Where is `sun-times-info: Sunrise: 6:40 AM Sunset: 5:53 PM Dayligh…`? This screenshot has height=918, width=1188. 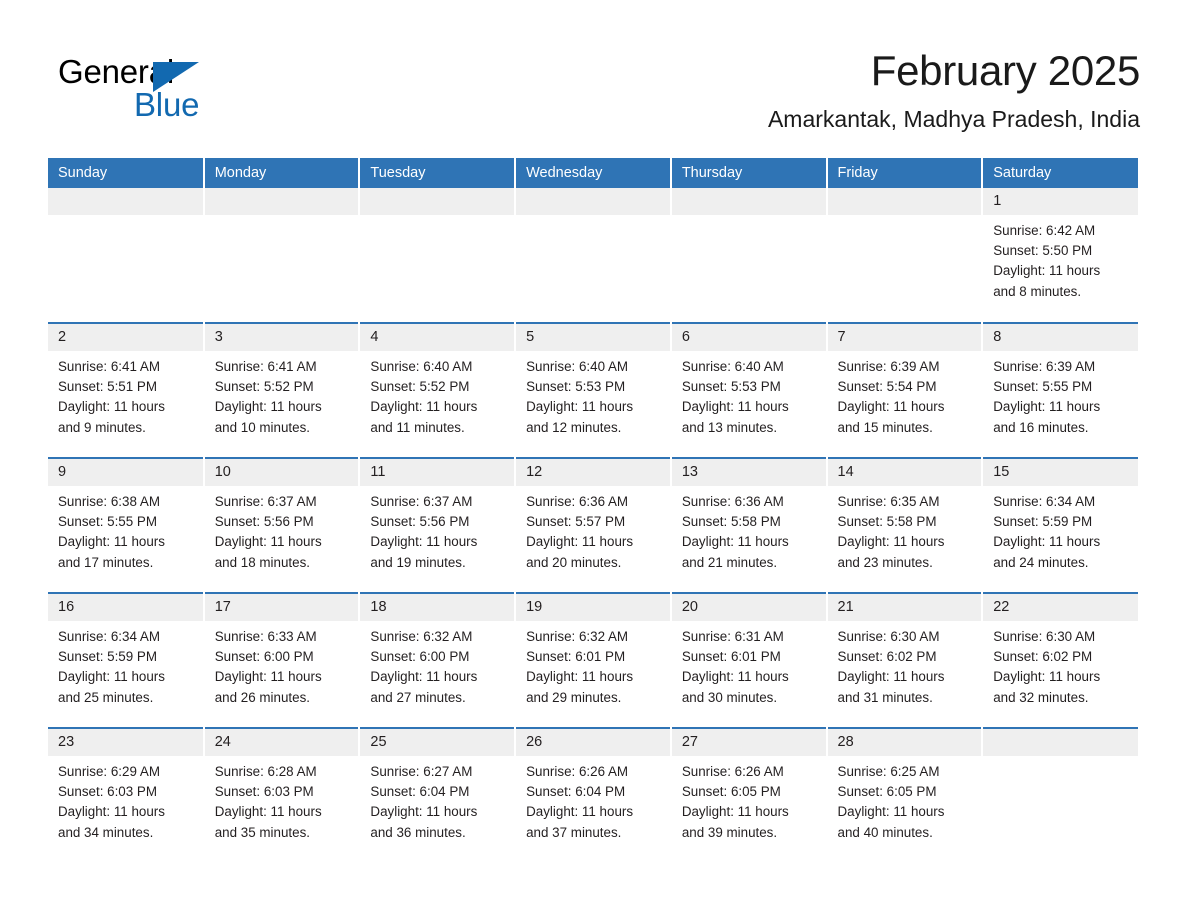 sun-times-info: Sunrise: 6:40 AM Sunset: 5:53 PM Dayligh… is located at coordinates (735, 397).